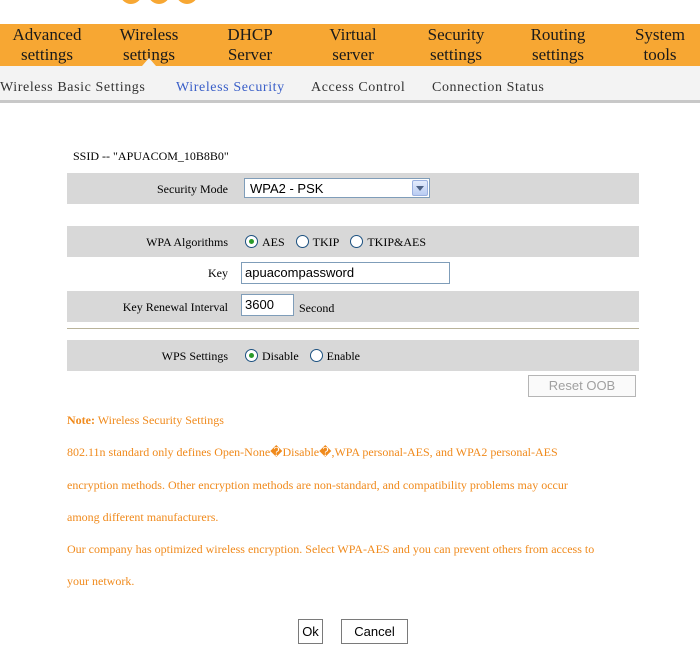  What do you see at coordinates (326, 242) in the screenshot?
I see `radio-tkip-label: TKIP` at bounding box center [326, 242].